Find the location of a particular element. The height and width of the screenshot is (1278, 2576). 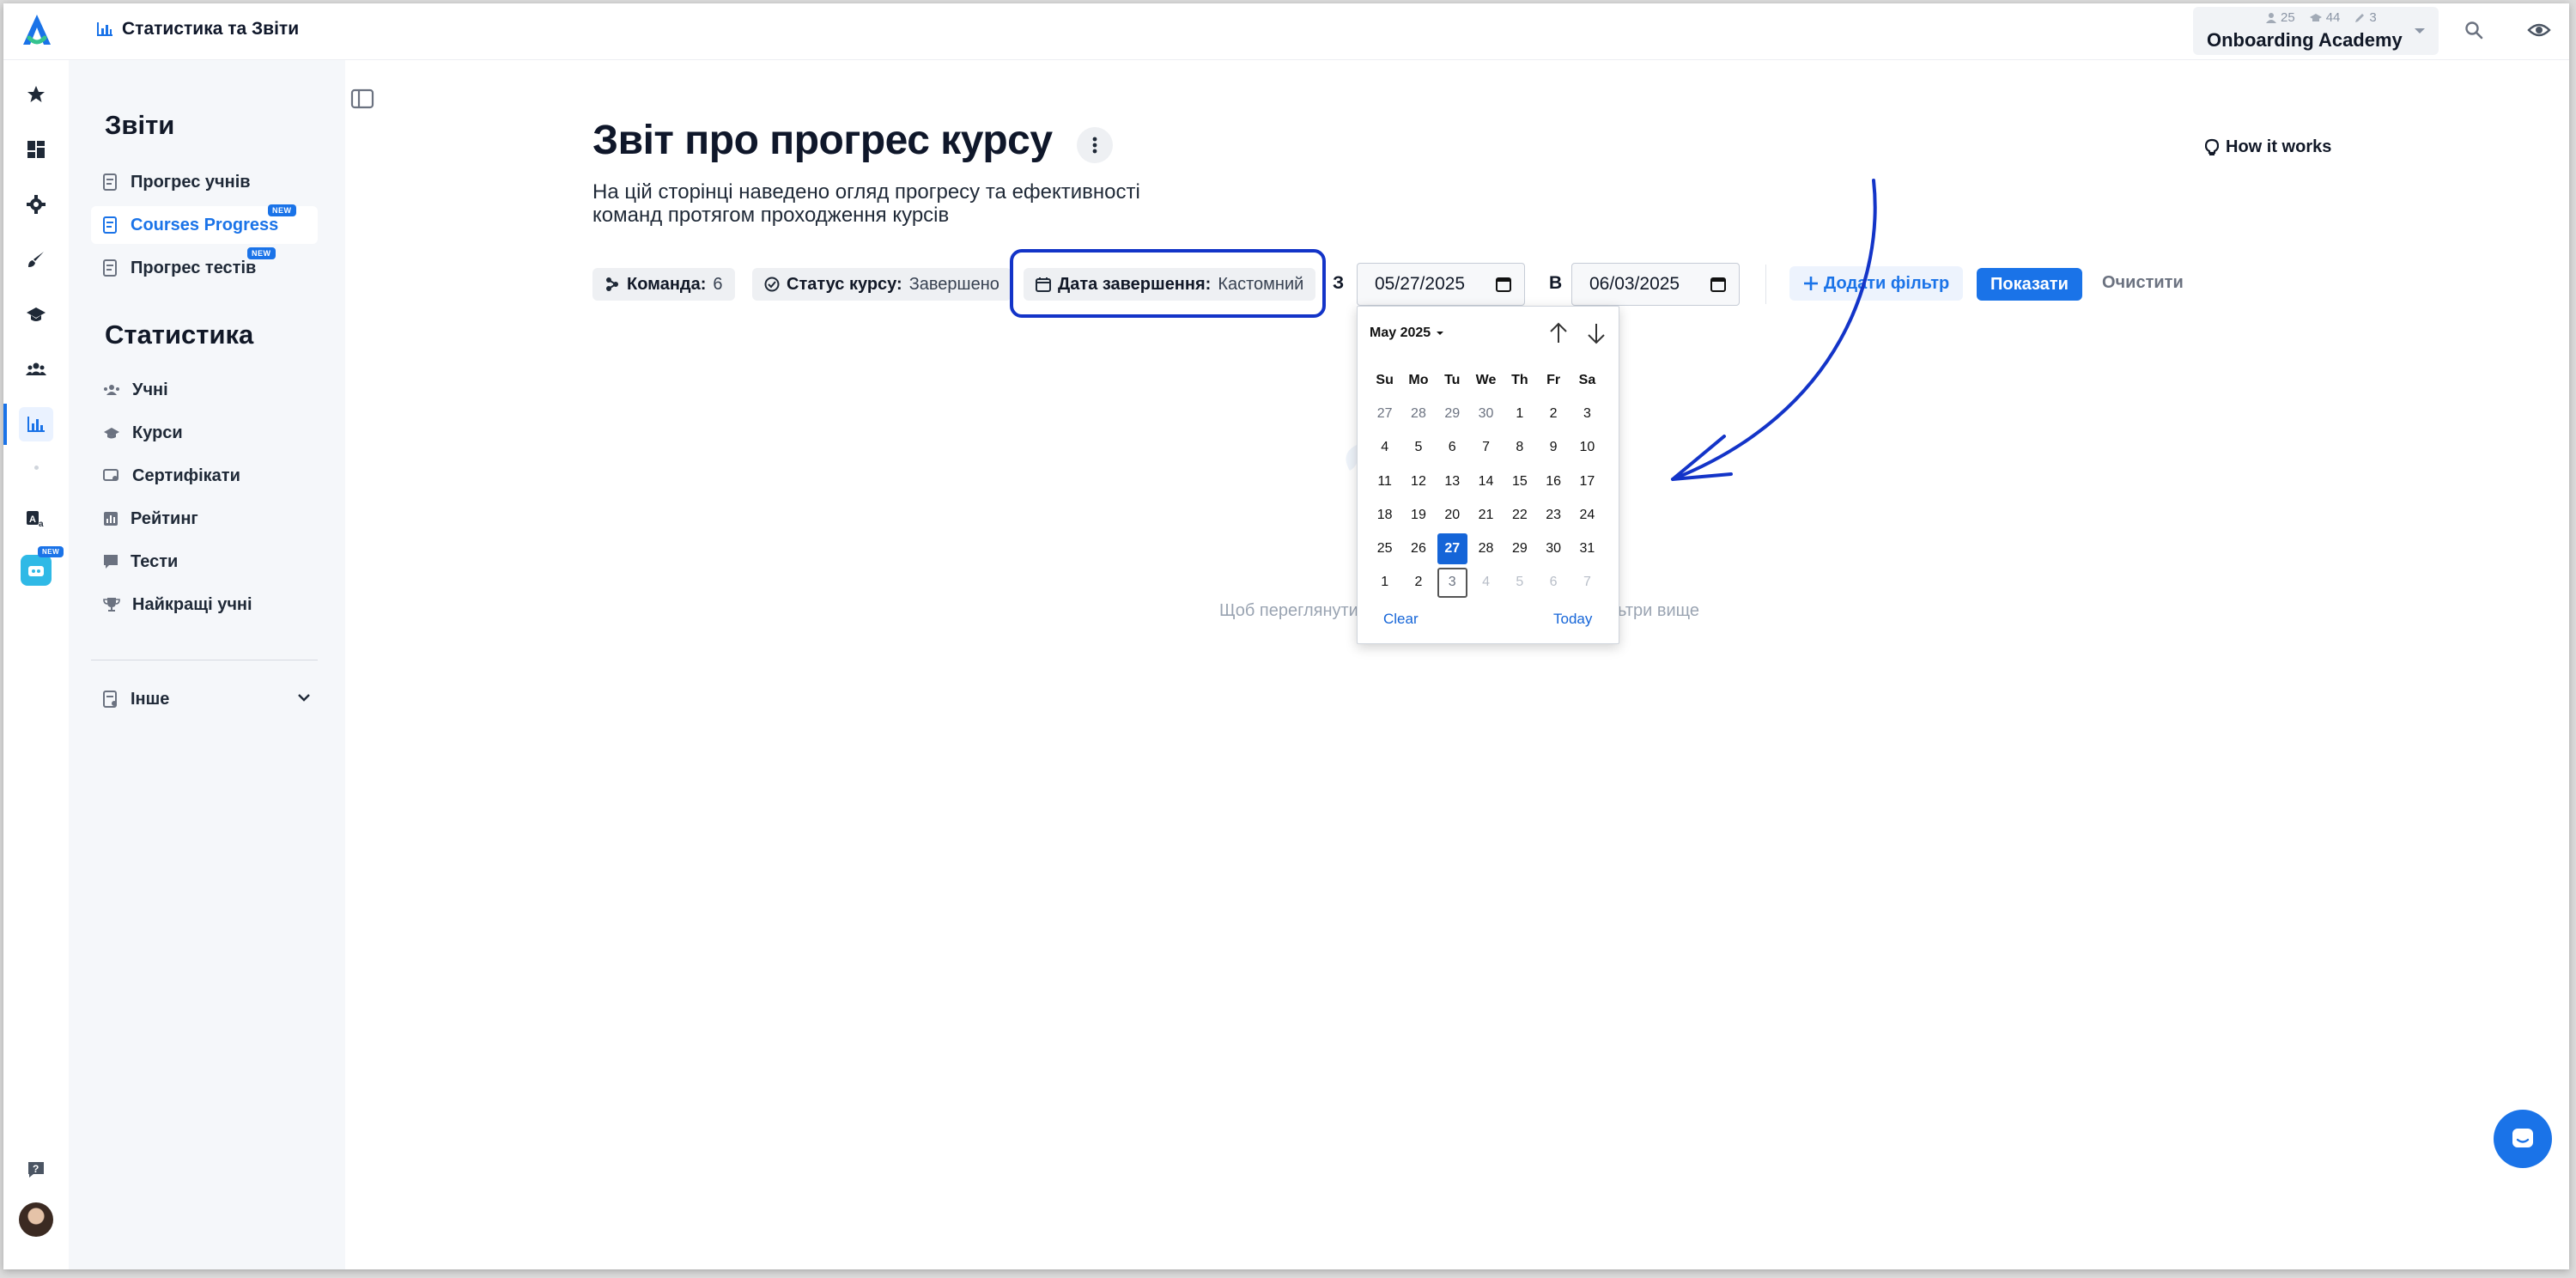

breadcrumb: Статистика та Звіти is located at coordinates (197, 29).